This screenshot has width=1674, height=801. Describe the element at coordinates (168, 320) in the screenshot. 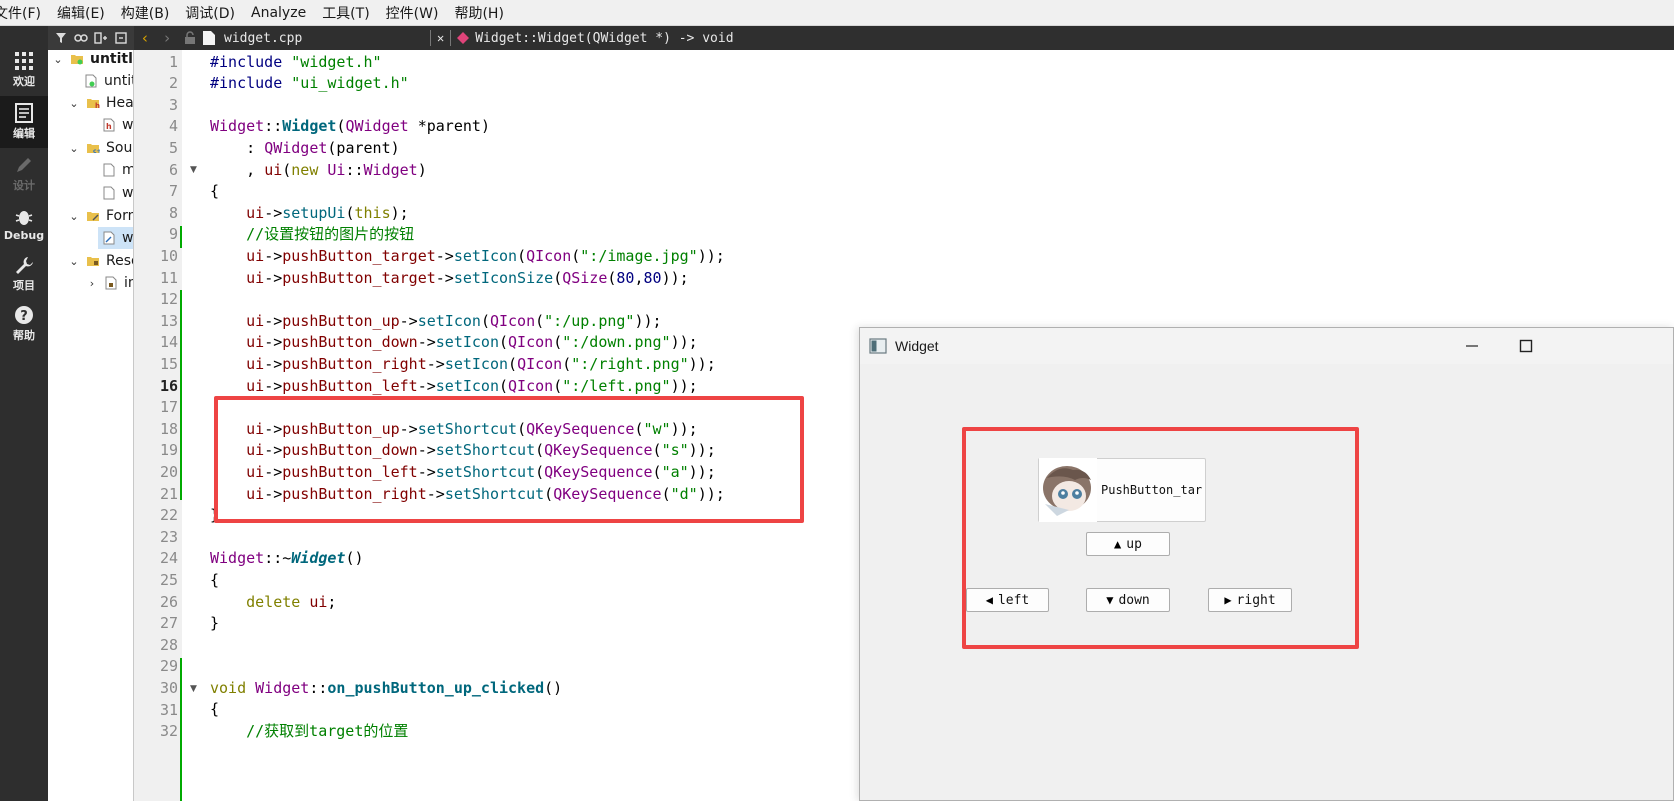

I see `line-number: 13` at that location.